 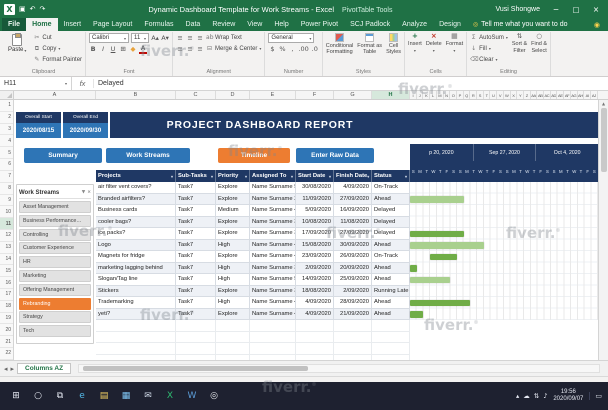 What do you see at coordinates (353, 222) in the screenshot?
I see `table-cell: 11/08/2020` at bounding box center [353, 222].